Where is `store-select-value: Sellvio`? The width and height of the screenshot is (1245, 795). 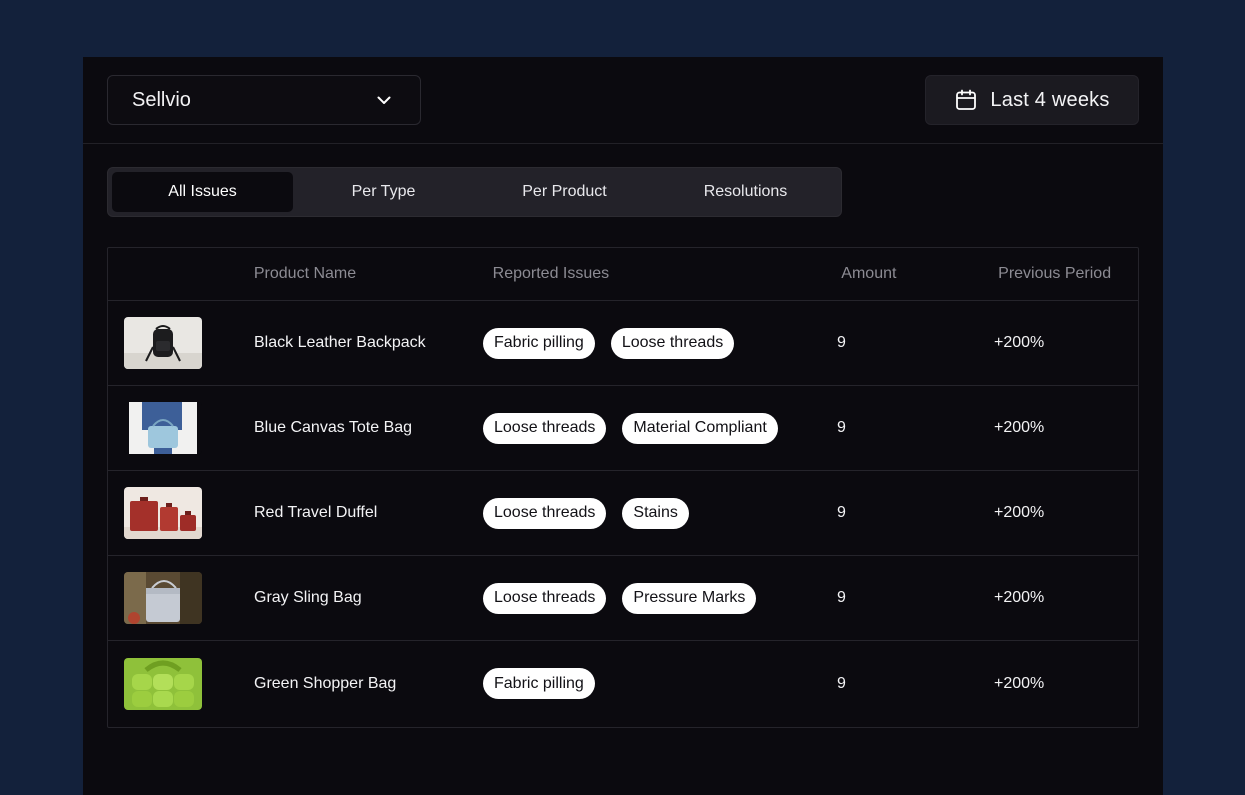
store-select-value: Sellvio is located at coordinates (161, 99).